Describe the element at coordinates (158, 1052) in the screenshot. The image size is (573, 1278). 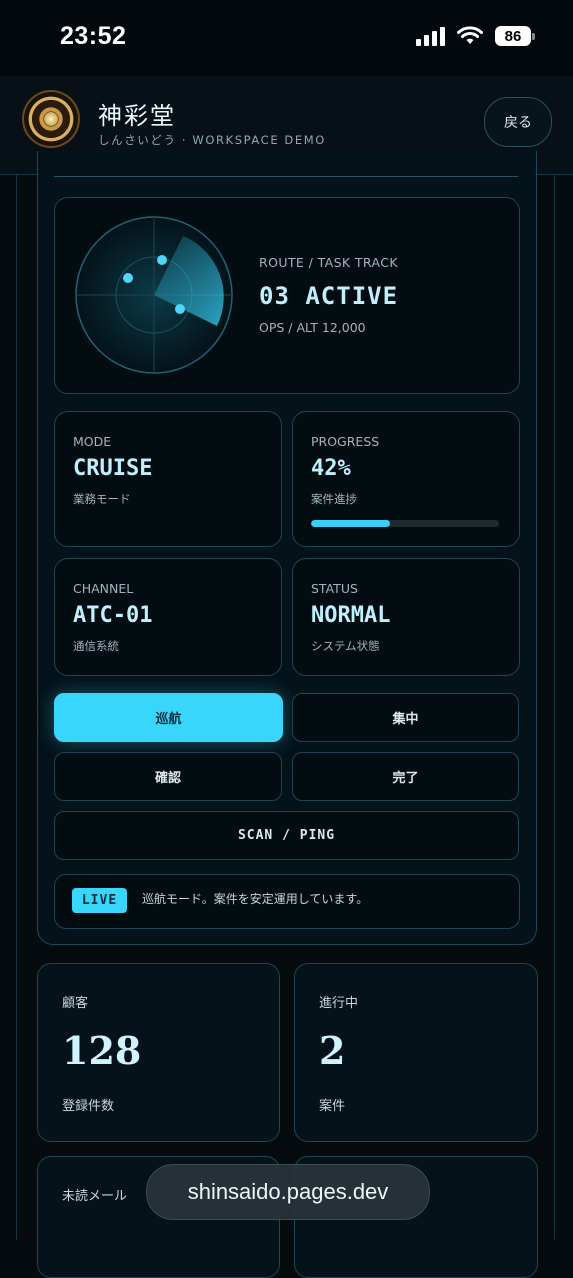
I see `customers-metric-card: 顧客 128 登録件数` at that location.